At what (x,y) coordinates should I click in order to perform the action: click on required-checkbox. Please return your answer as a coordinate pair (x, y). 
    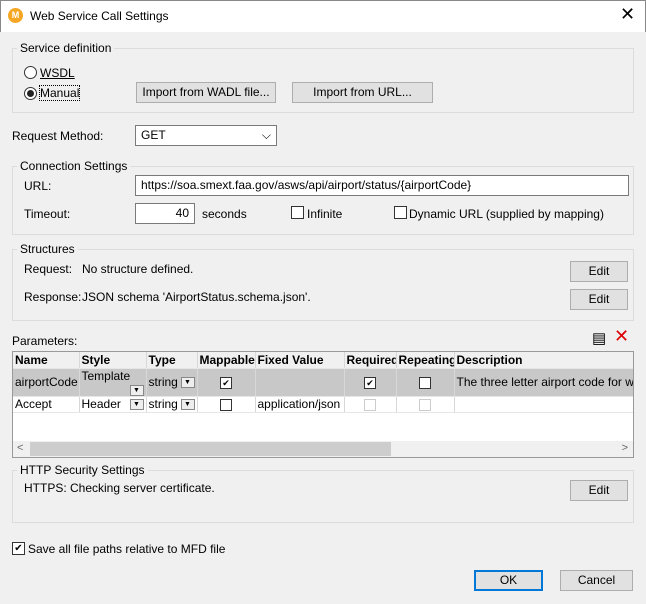
    Looking at the image, I should click on (370, 404).